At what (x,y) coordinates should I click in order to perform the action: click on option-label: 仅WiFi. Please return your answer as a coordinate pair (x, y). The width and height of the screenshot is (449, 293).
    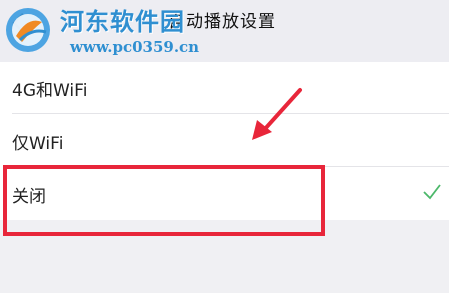
    Looking at the image, I should click on (38, 144).